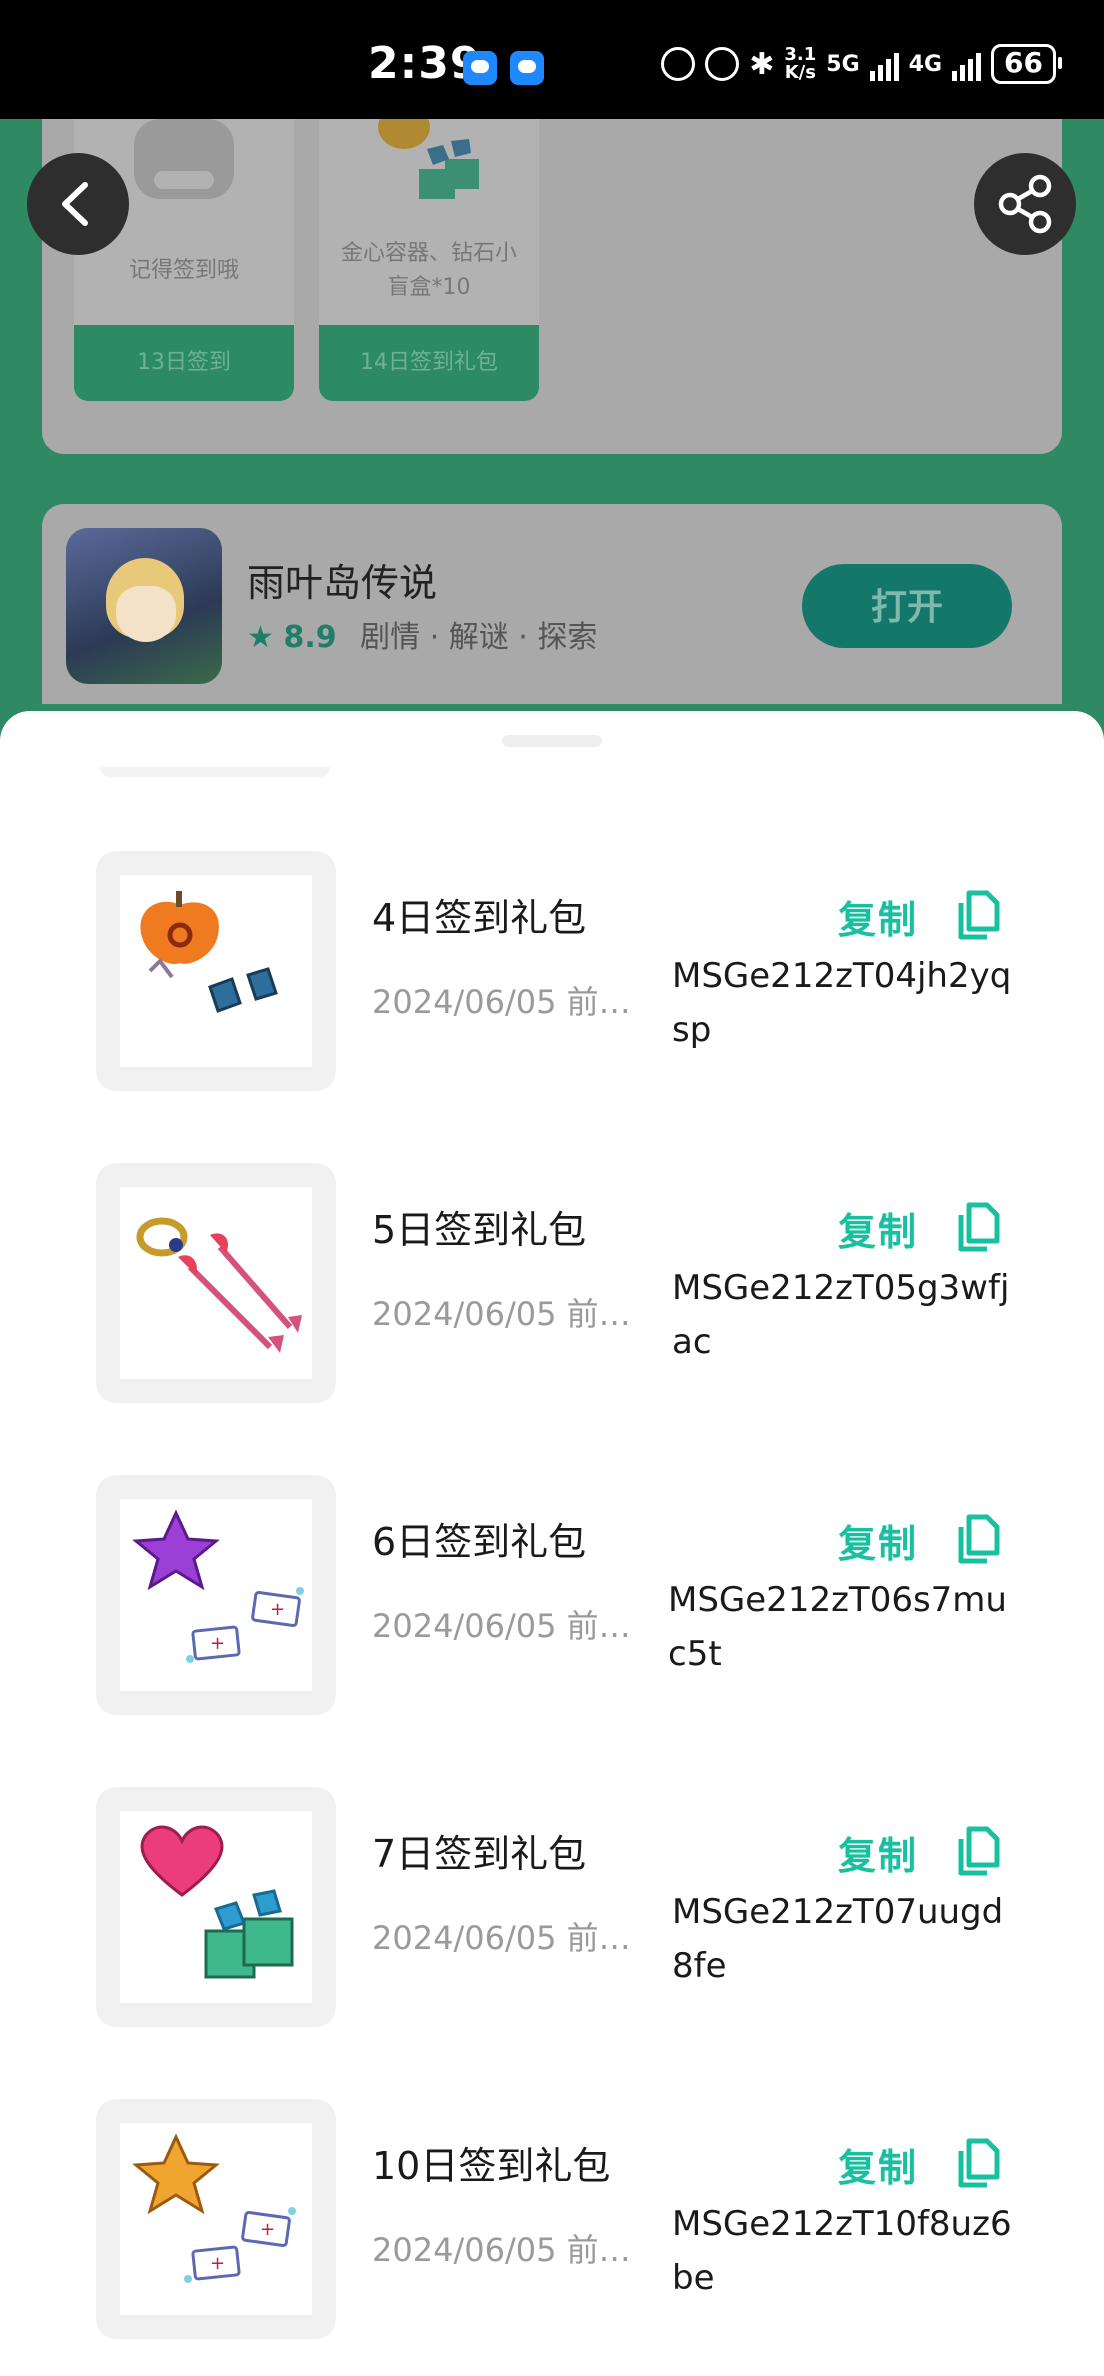 The image size is (1104, 2376). What do you see at coordinates (552, 741) in the screenshot?
I see `sheet-drag-handle` at bounding box center [552, 741].